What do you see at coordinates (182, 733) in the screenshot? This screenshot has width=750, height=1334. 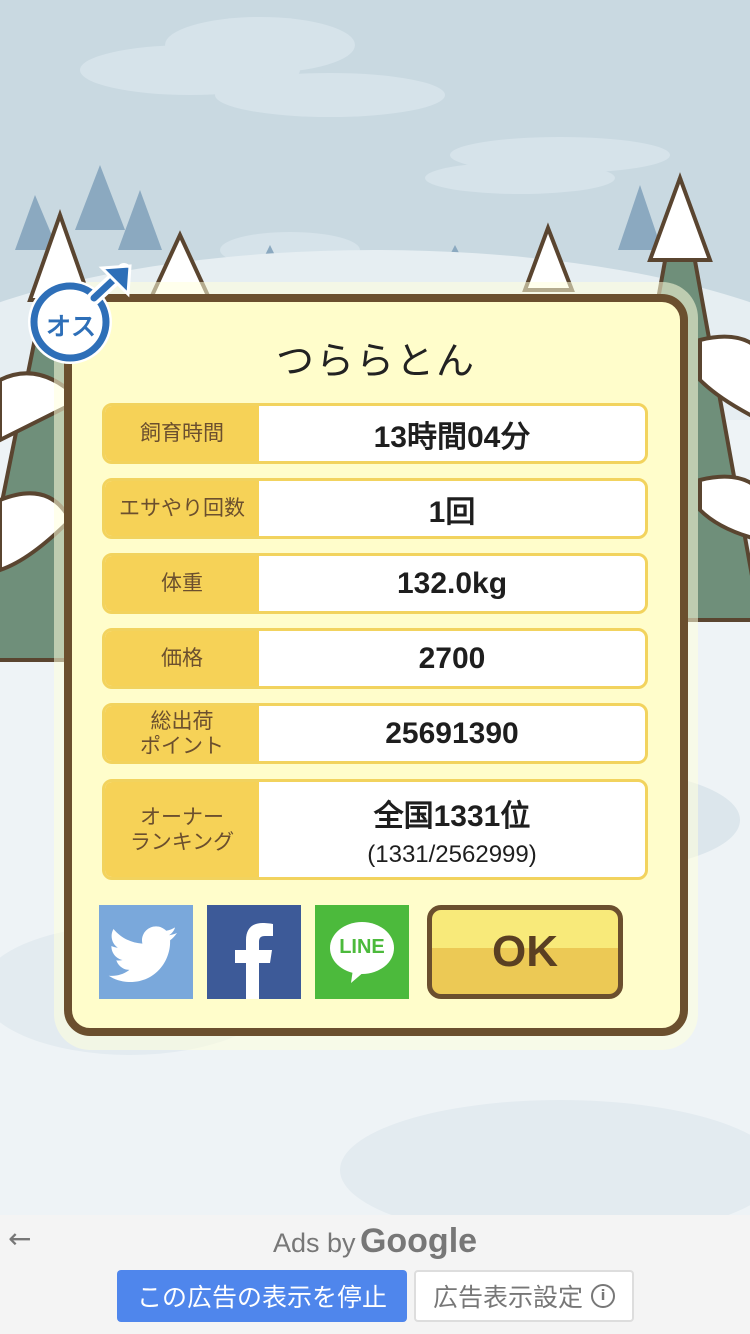 I see `stat-label: 総出荷 ポイント` at bounding box center [182, 733].